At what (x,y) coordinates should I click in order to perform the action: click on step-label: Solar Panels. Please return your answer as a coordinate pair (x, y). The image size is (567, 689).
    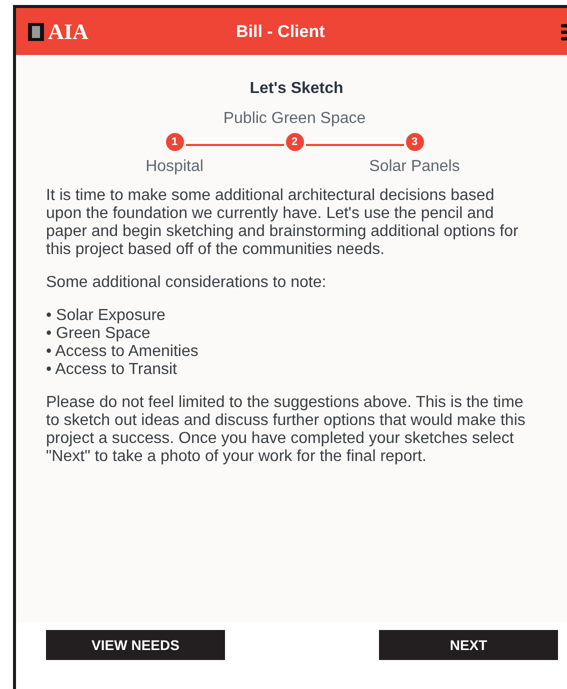
    Looking at the image, I should click on (414, 167).